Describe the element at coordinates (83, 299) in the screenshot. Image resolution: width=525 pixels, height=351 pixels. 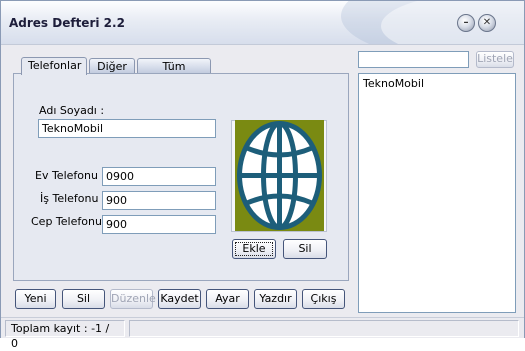
I see `delete-button: Sil` at that location.